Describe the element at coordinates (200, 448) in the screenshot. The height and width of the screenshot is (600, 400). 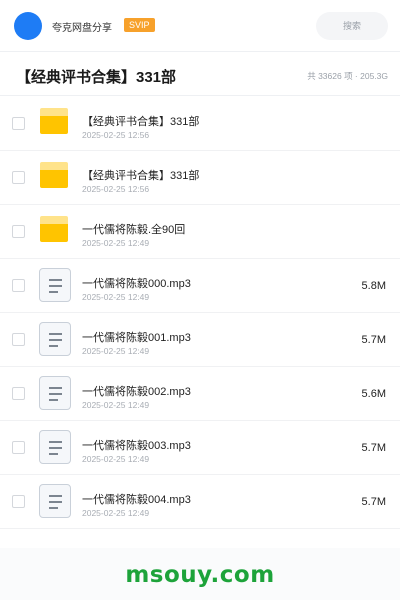
I see `file-row: 一代儒将陈毅003.mp3 2025-02-25 12:49 5.7M` at that location.